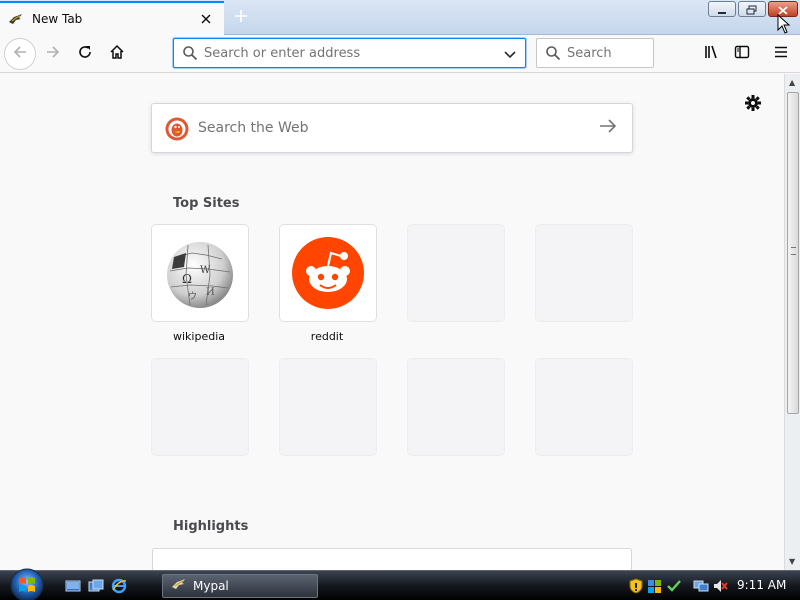 The image size is (800, 600). What do you see at coordinates (210, 292) in the screenshot?
I see `svg-text: И` at bounding box center [210, 292].